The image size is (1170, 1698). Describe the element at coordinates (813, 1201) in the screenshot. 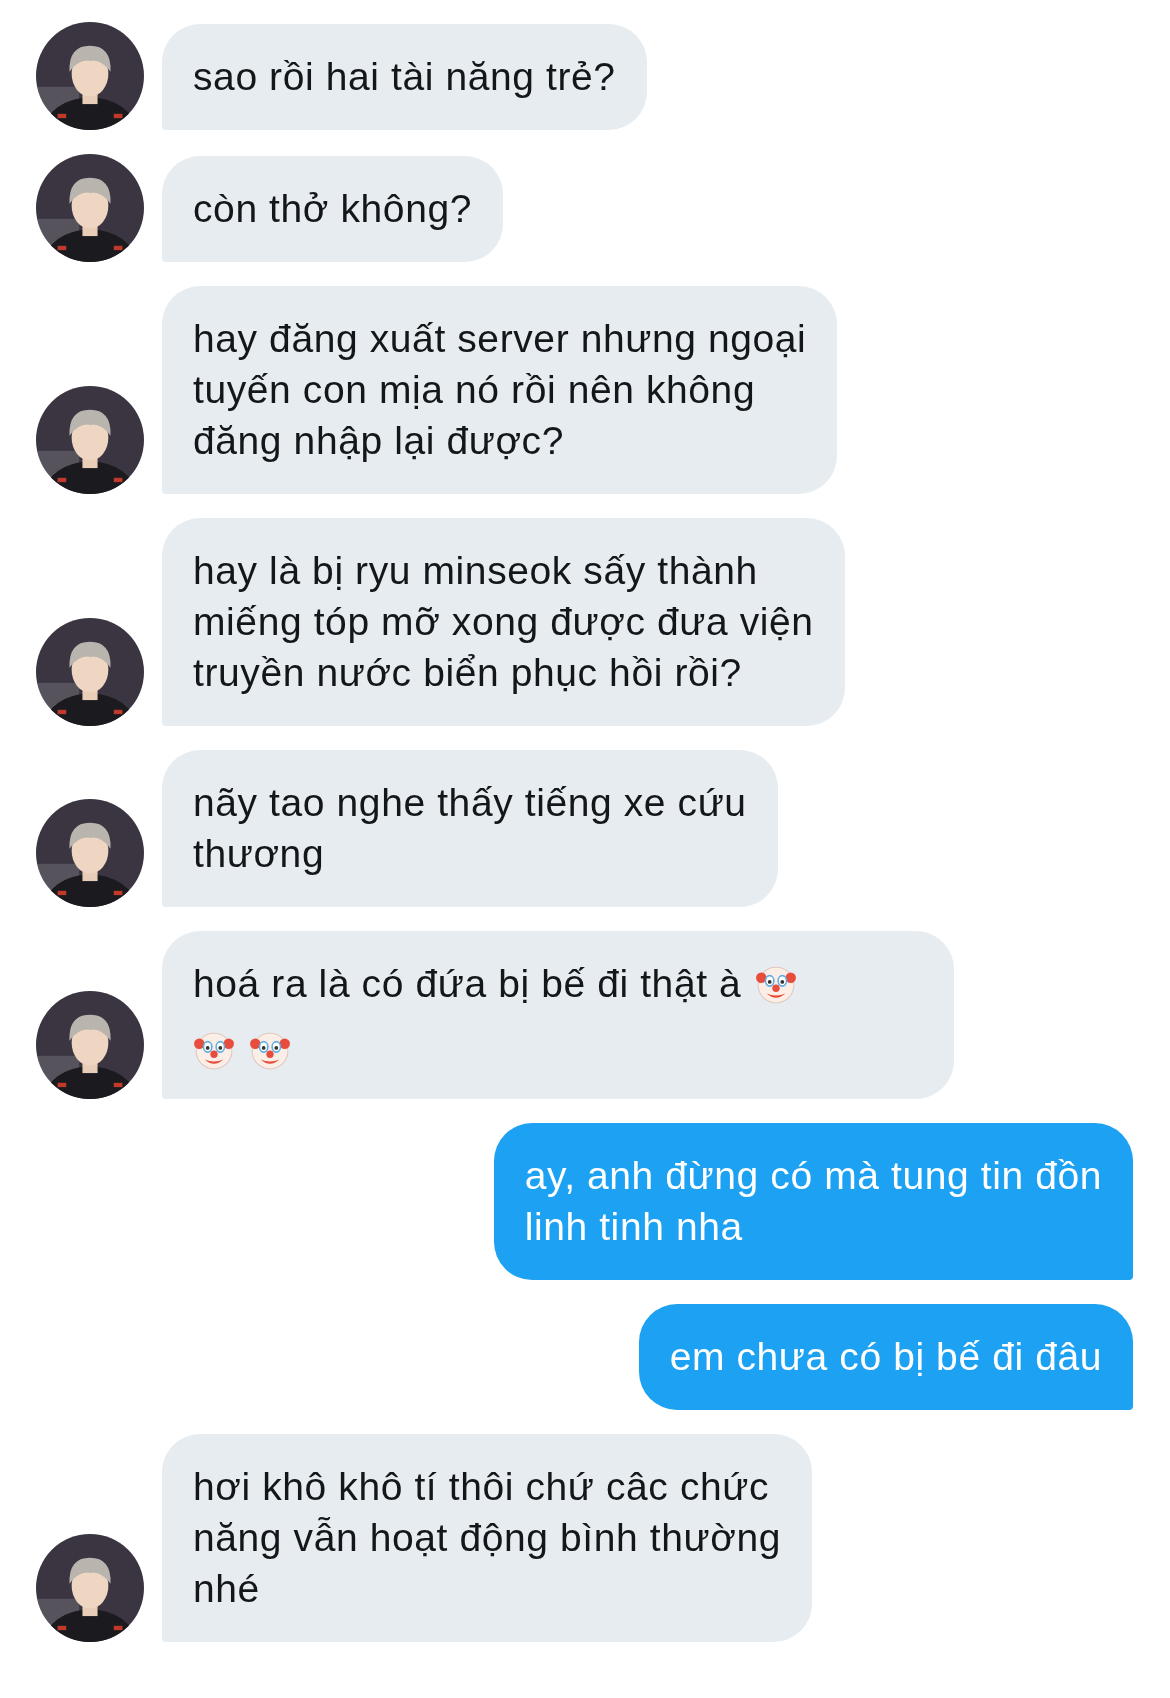

I see `message-text: ay, anh đừng có mà tung tin đồn linh tinh nha` at that location.